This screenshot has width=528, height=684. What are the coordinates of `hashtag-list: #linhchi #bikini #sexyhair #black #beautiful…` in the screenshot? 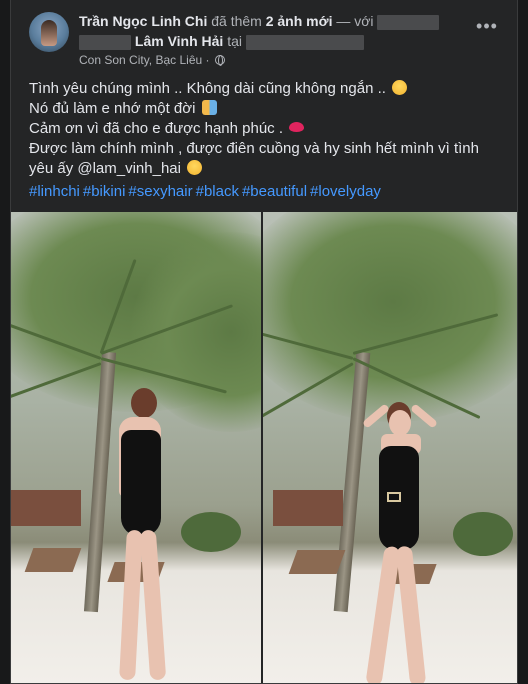 It's located at (206, 192).